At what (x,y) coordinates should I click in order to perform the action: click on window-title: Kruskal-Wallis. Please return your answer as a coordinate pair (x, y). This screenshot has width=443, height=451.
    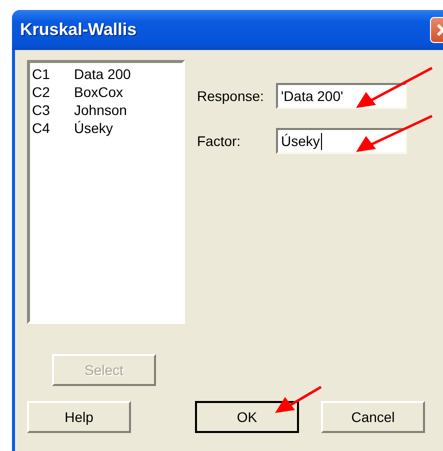
    Looking at the image, I should click on (78, 30).